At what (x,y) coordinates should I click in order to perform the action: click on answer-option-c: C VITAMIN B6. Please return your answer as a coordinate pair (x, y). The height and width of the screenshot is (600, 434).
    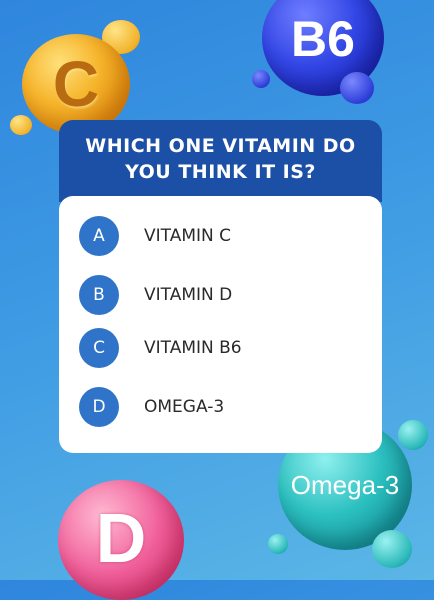
    Looking at the image, I should click on (160, 348).